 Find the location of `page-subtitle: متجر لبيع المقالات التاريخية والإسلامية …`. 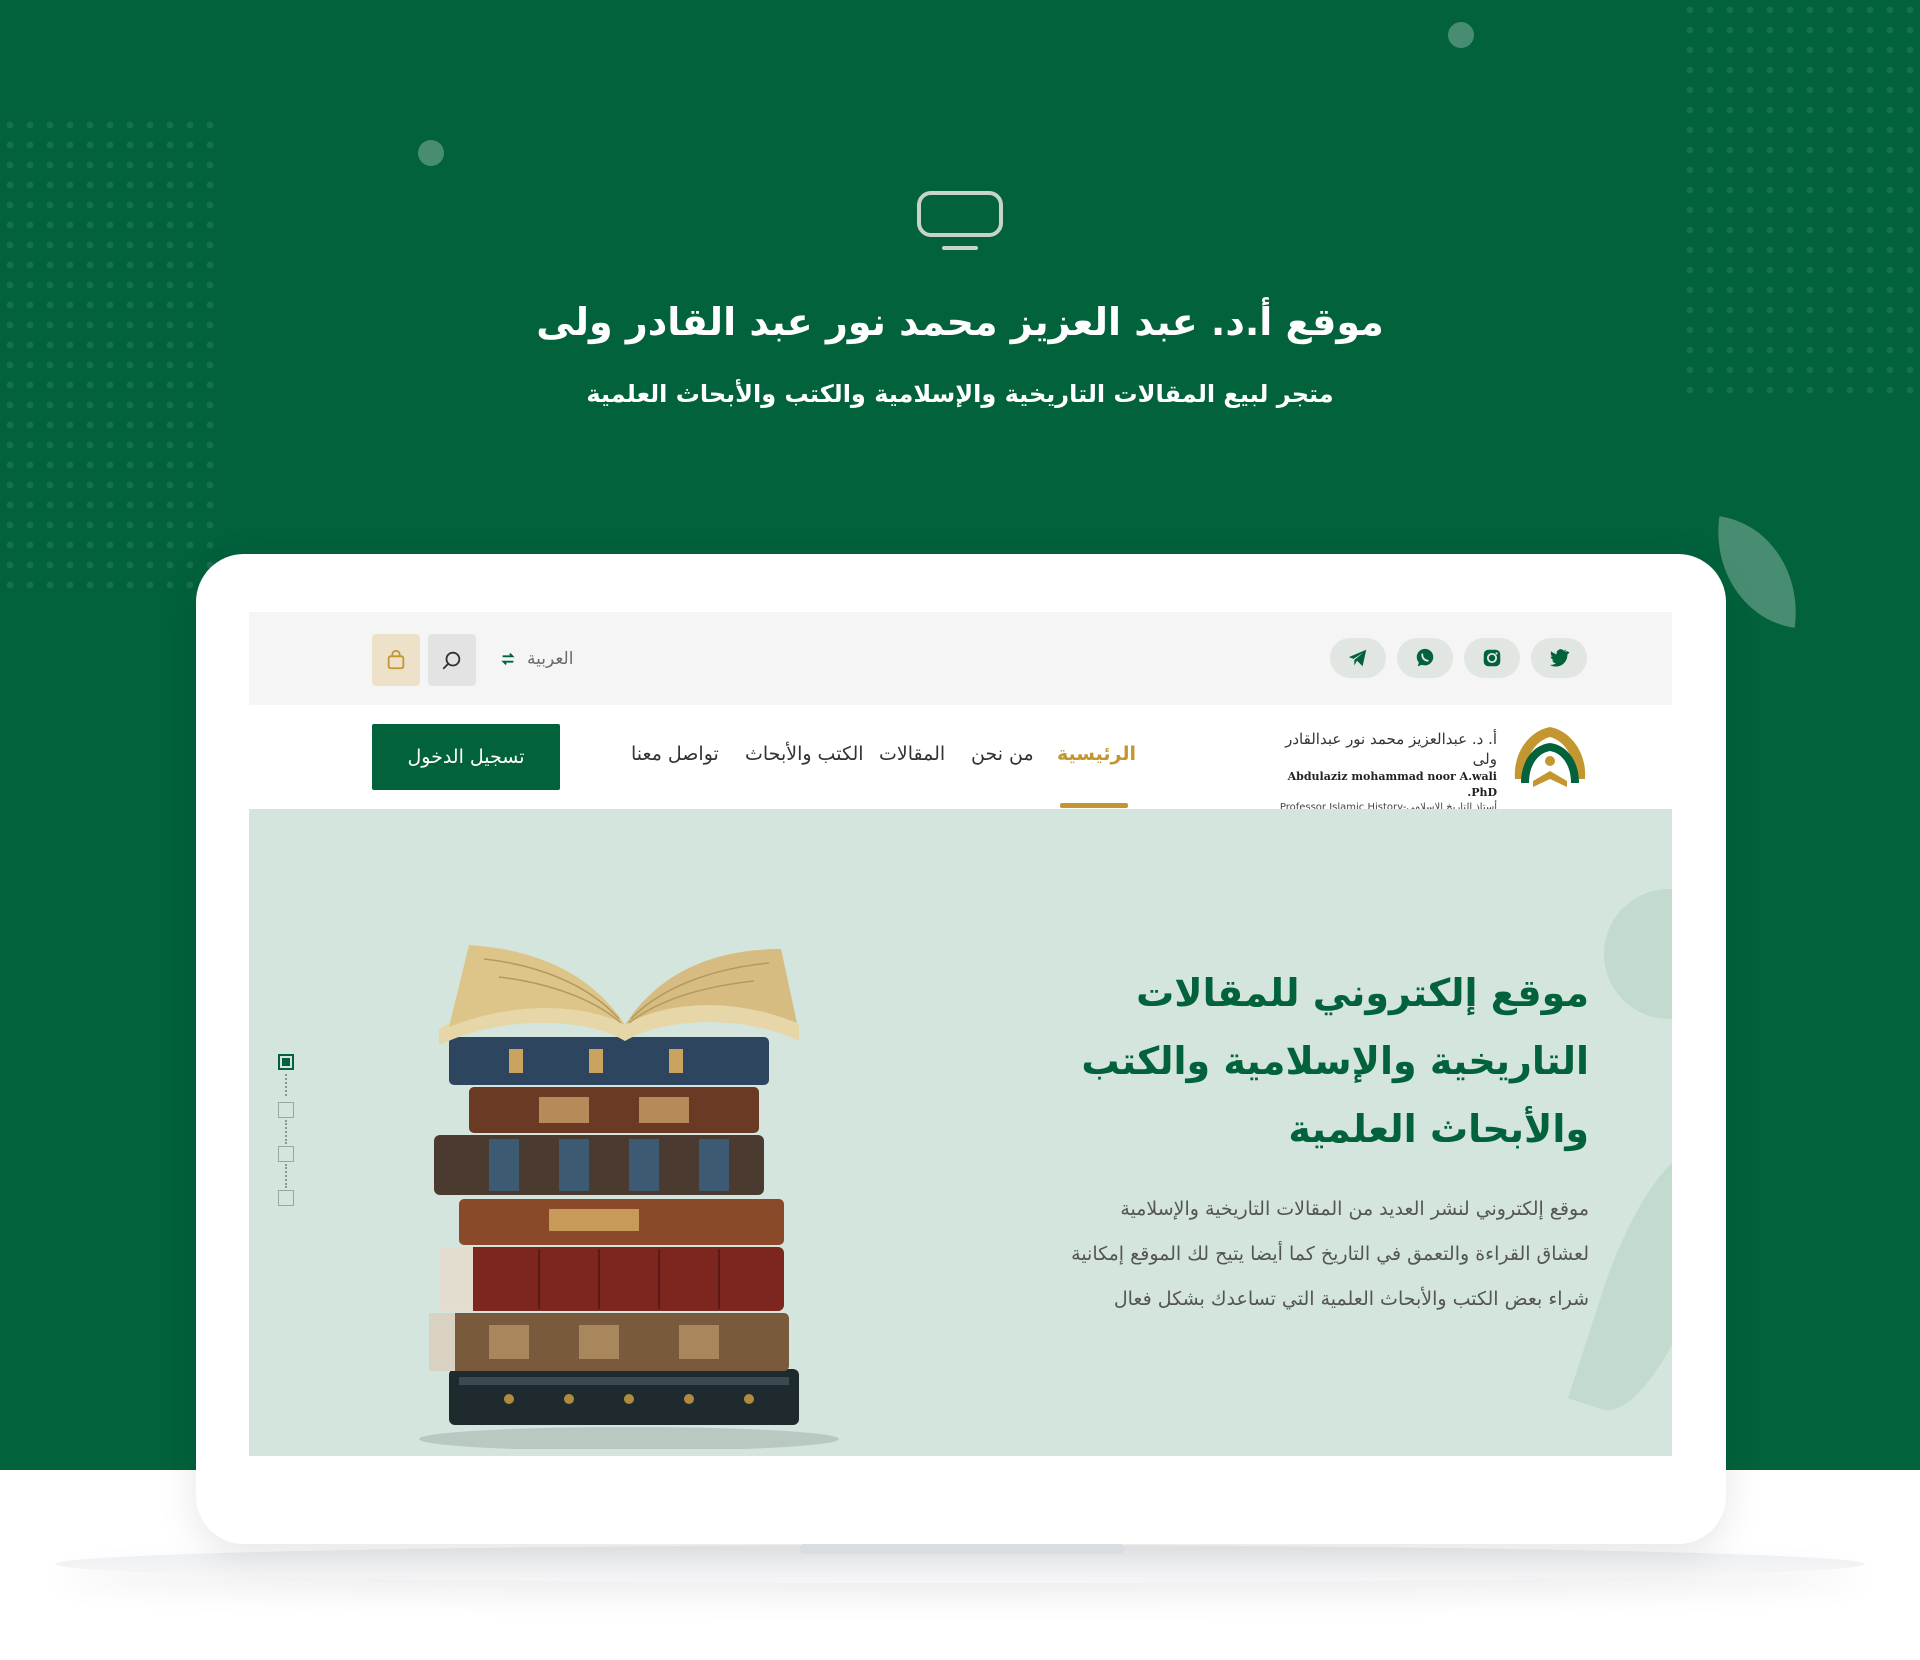

page-subtitle: متجر لبيع المقالات التاريخية والإسلامية … is located at coordinates (960, 394).